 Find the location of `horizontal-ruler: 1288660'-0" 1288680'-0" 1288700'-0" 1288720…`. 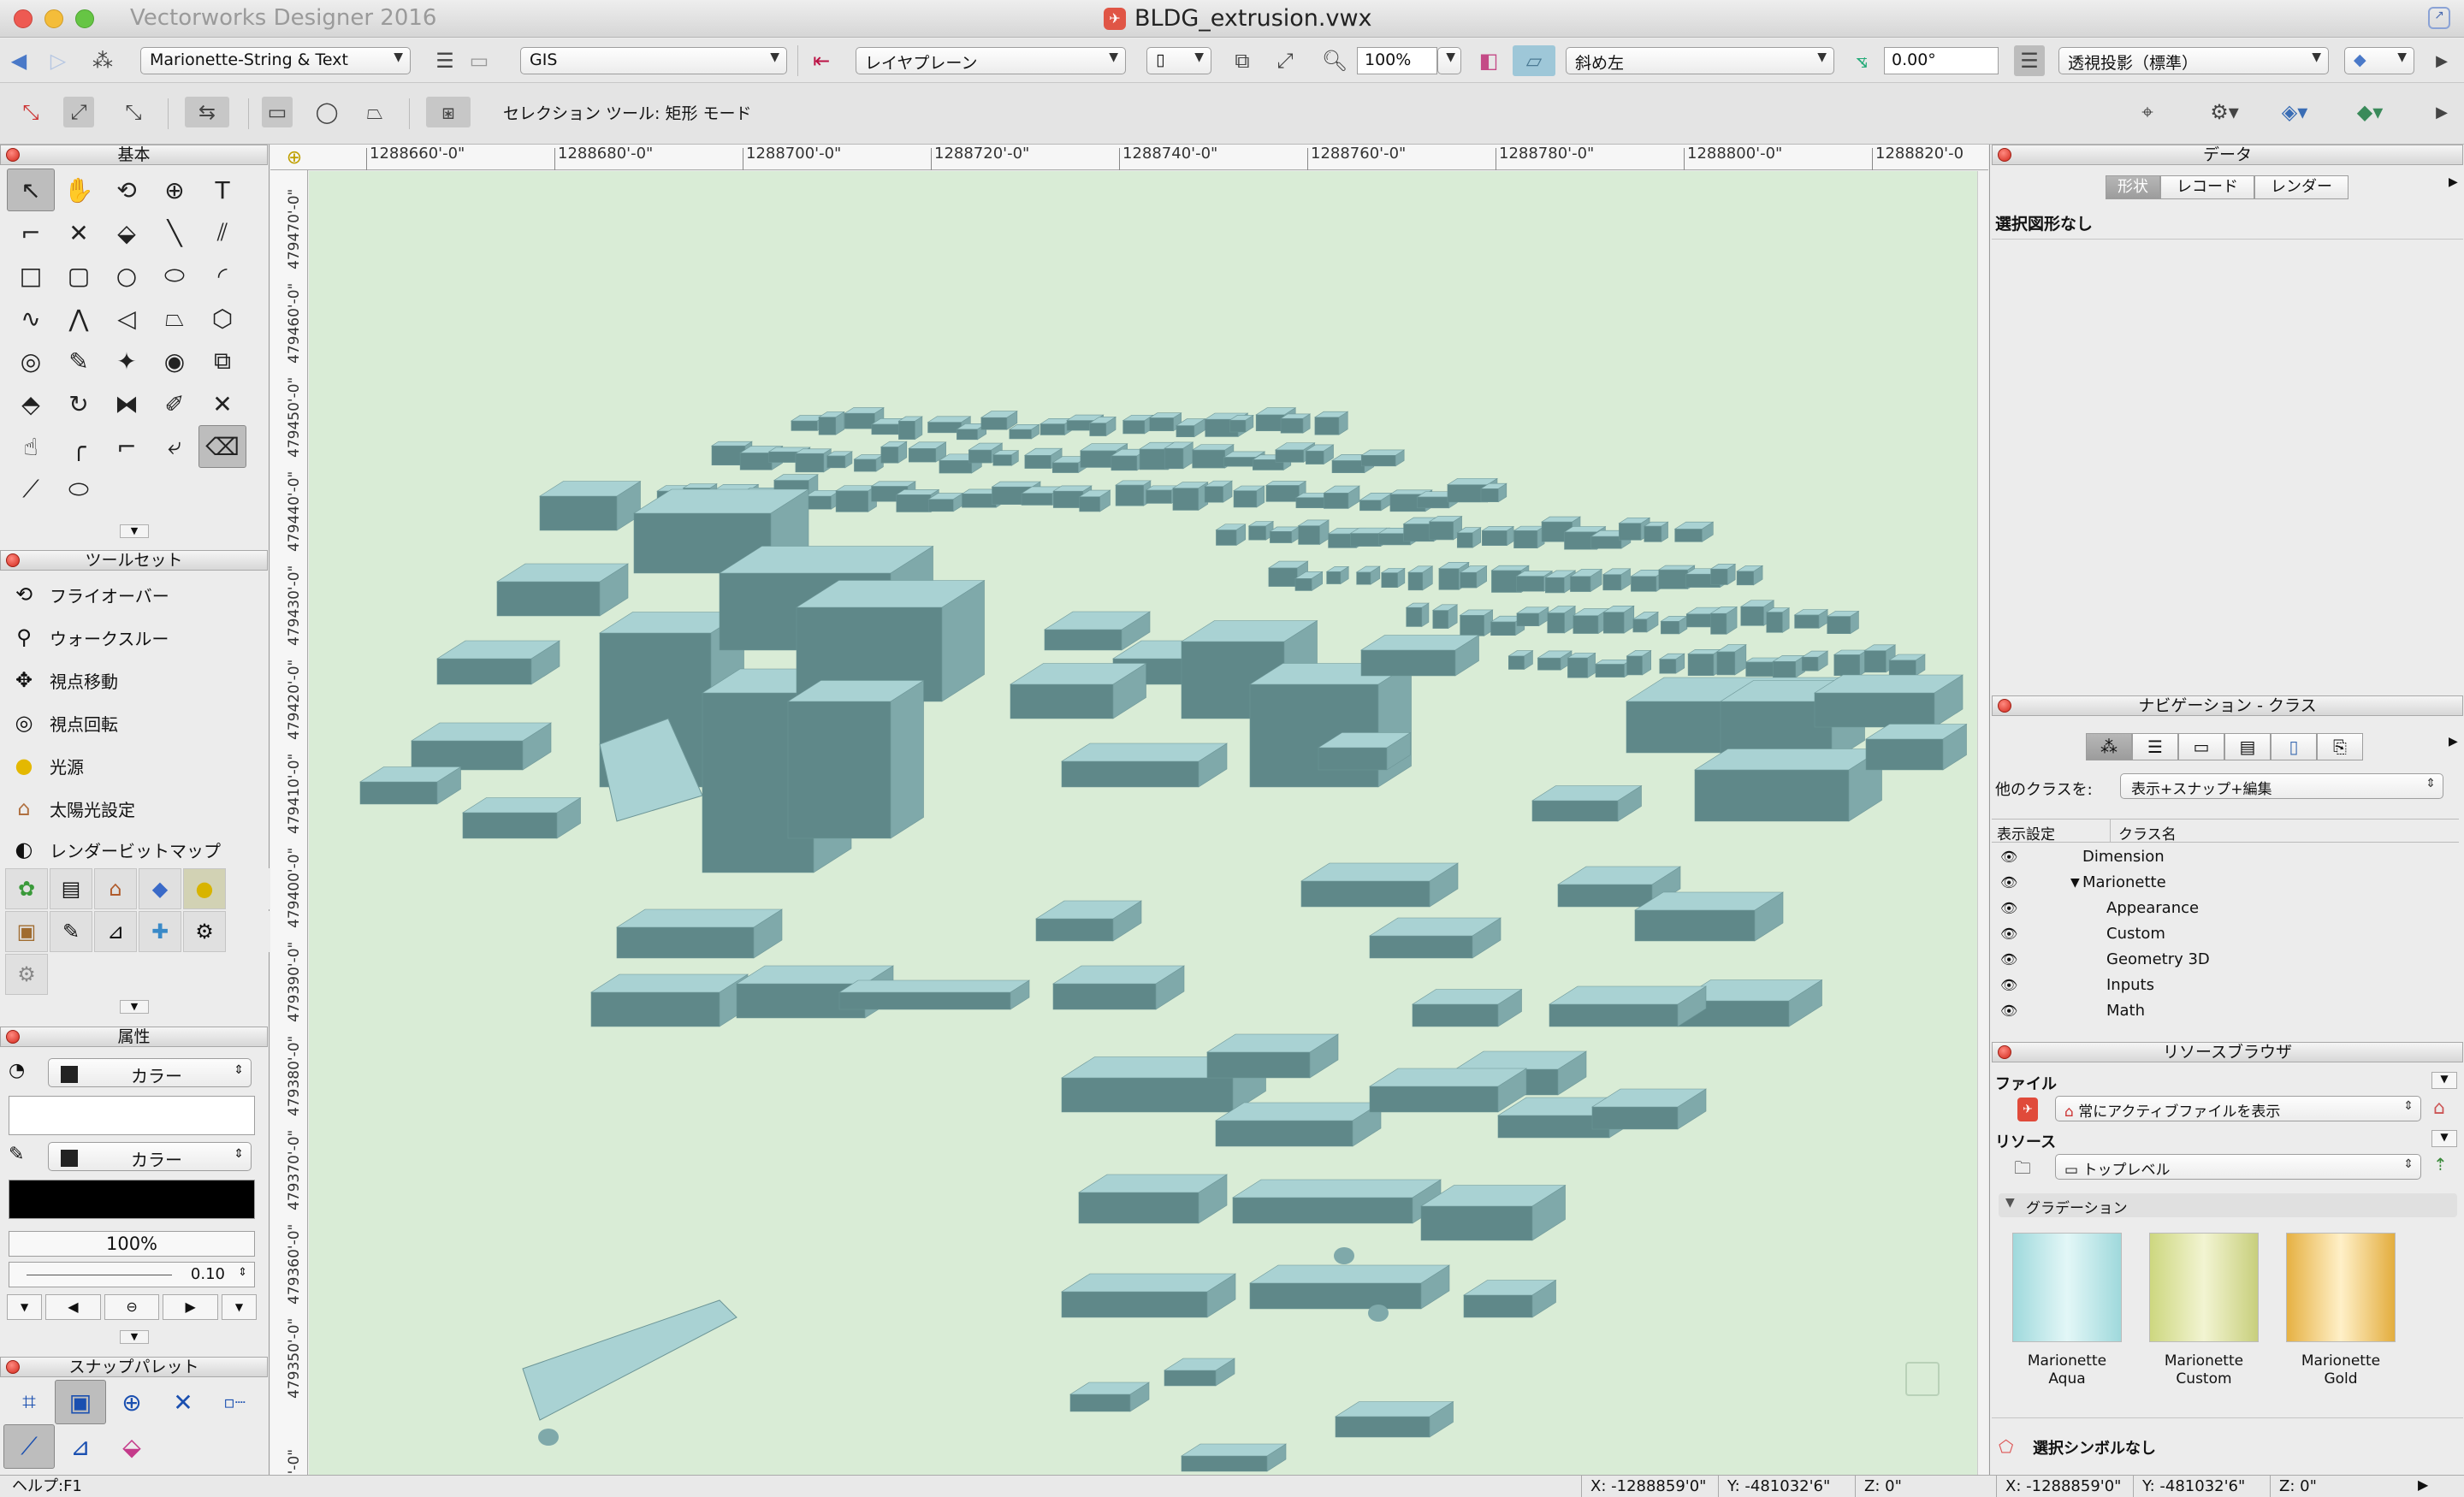

horizontal-ruler: 1288660'-0" 1288680'-0" 1288700'-0" 1288720… is located at coordinates (1129, 157).